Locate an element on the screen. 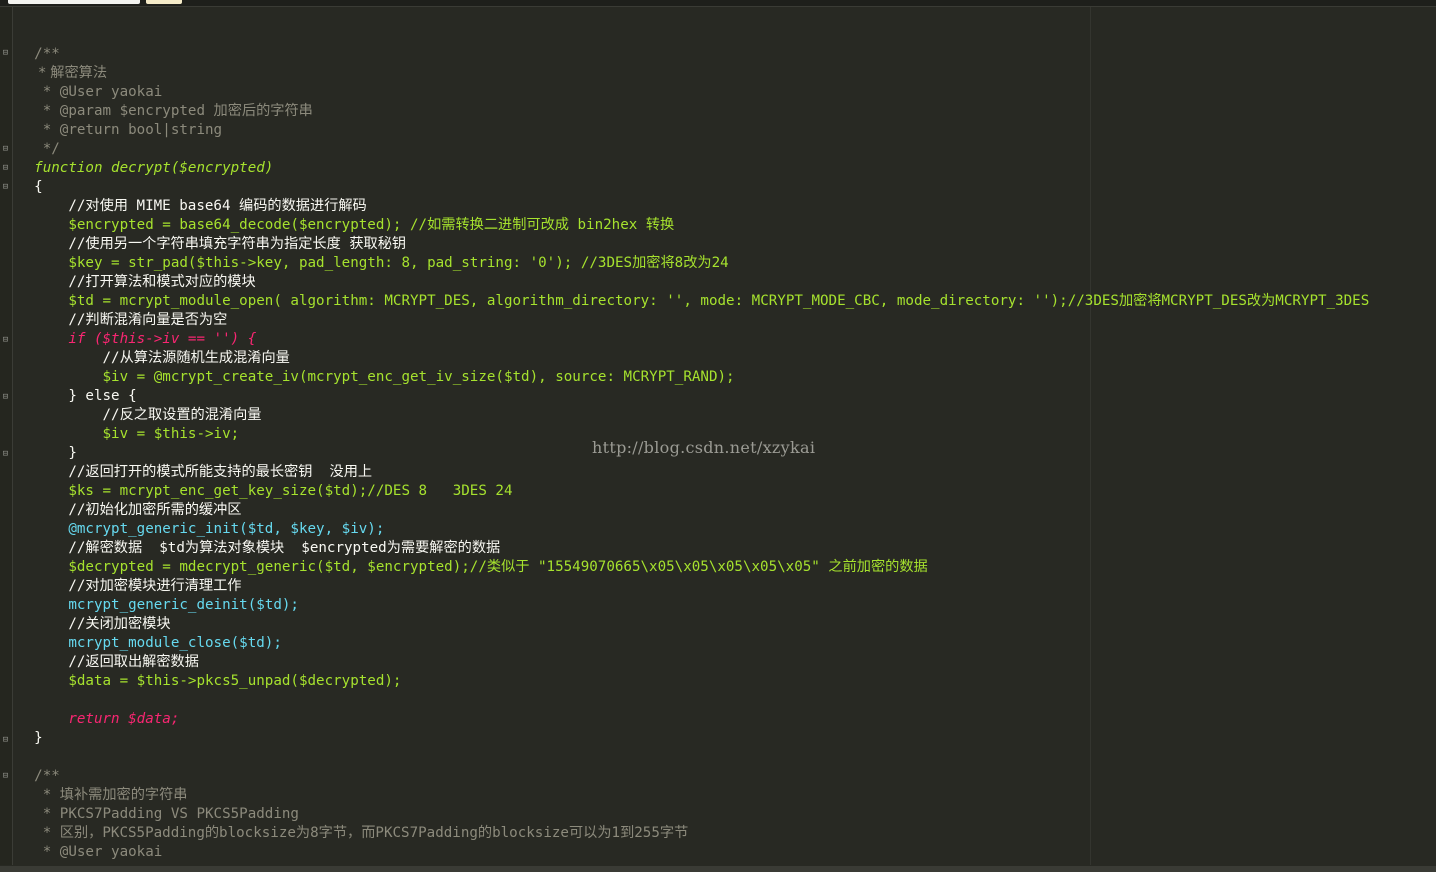 This screenshot has width=1436, height=872. code-line: //对加密模块进行清理工作 is located at coordinates (138, 586).